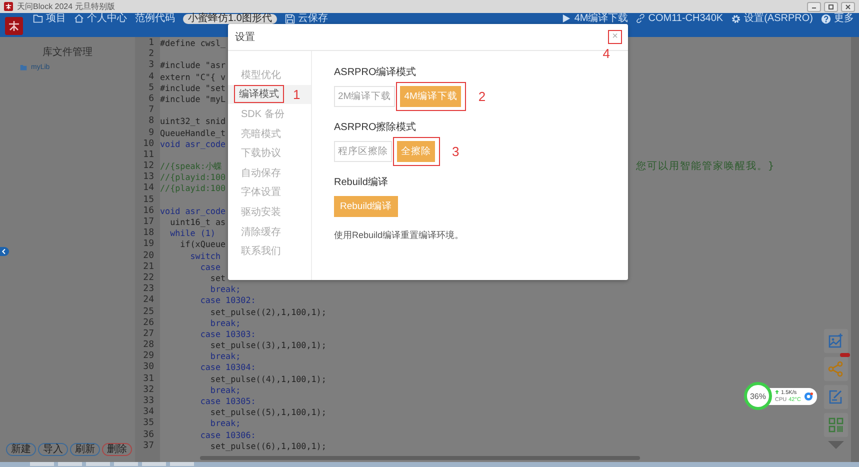 The image size is (859, 467). I want to click on code-line: uint16_t as, so click(197, 222).